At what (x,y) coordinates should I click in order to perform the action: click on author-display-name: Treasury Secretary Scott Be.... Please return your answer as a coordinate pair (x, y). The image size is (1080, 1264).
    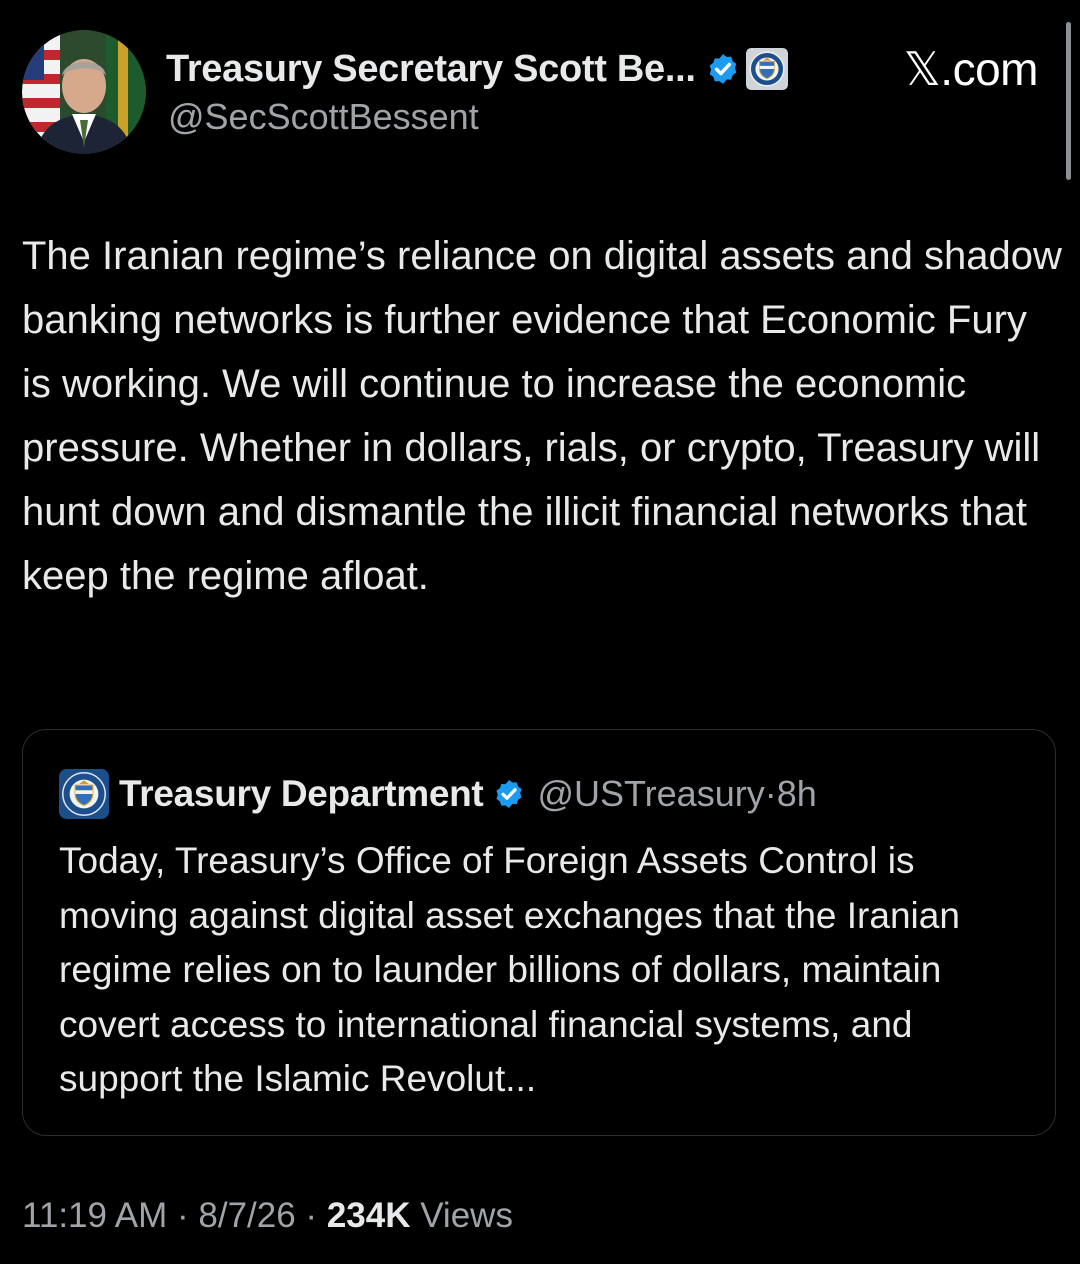
    Looking at the image, I should click on (431, 69).